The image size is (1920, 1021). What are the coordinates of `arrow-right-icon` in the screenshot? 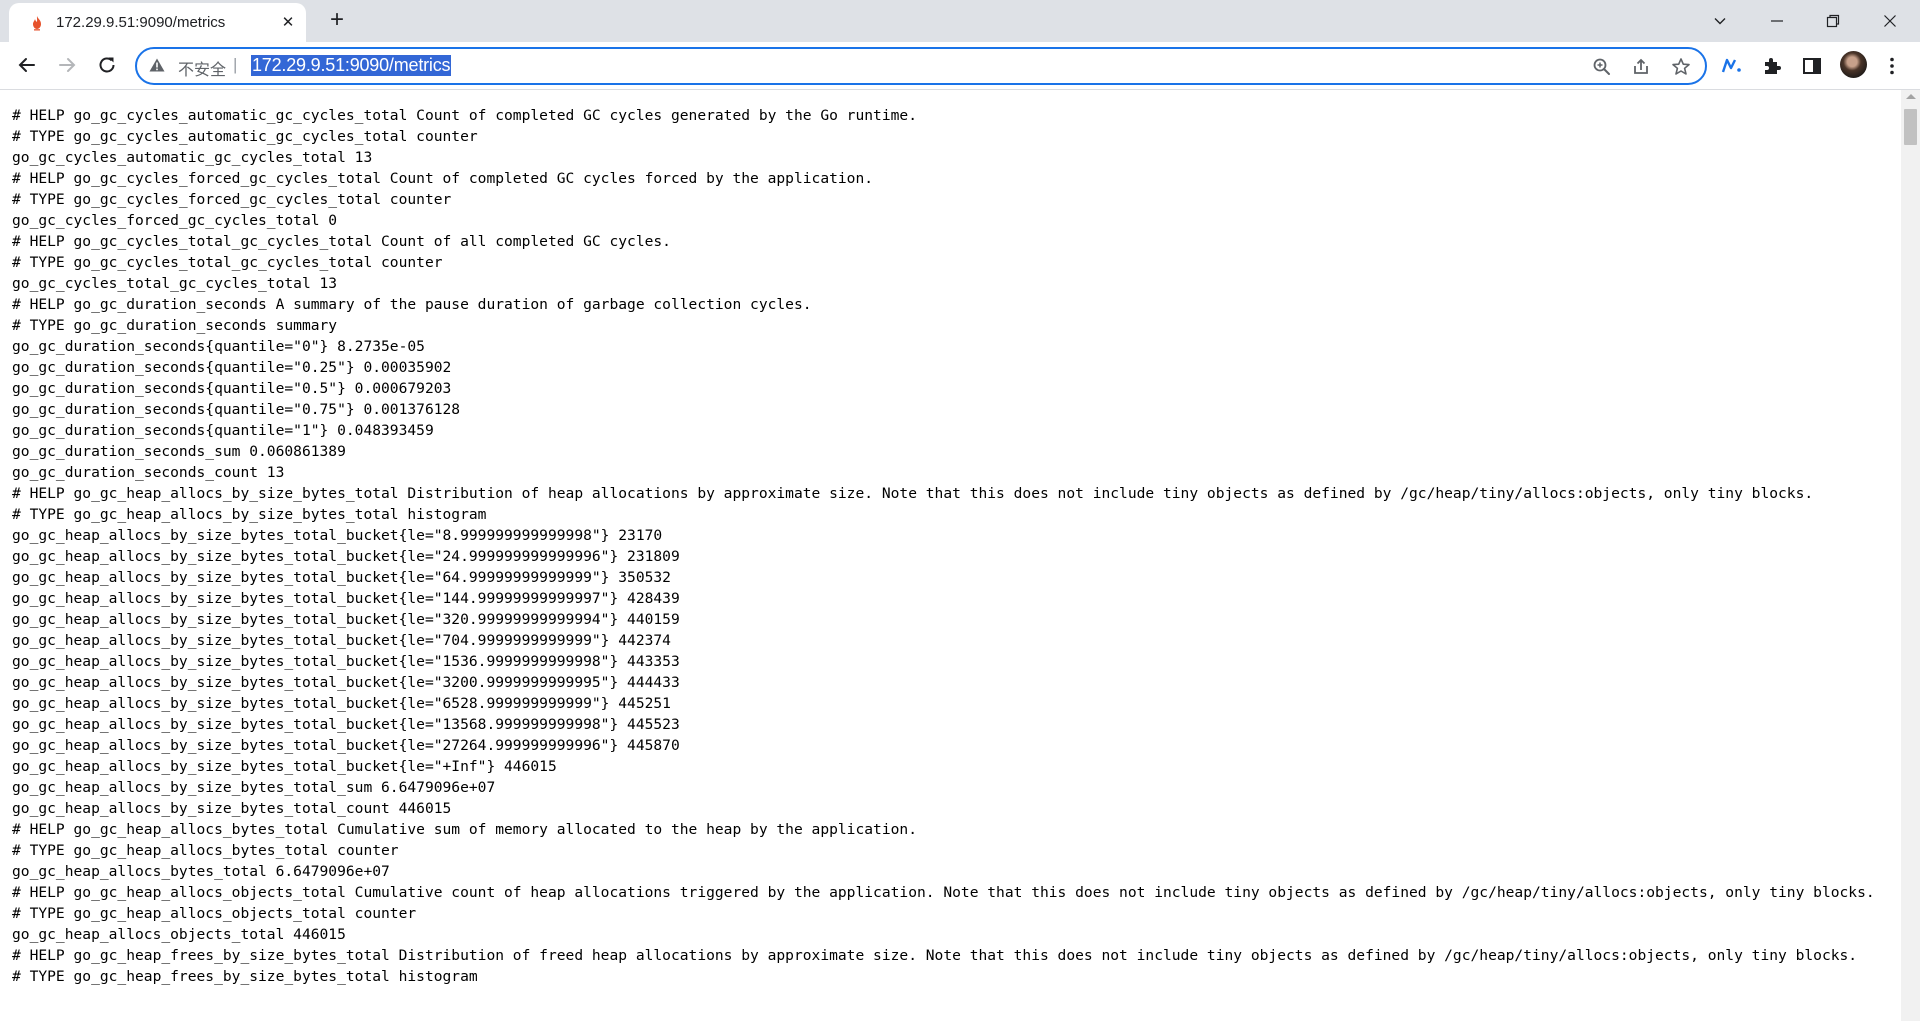 It's located at (67, 65).